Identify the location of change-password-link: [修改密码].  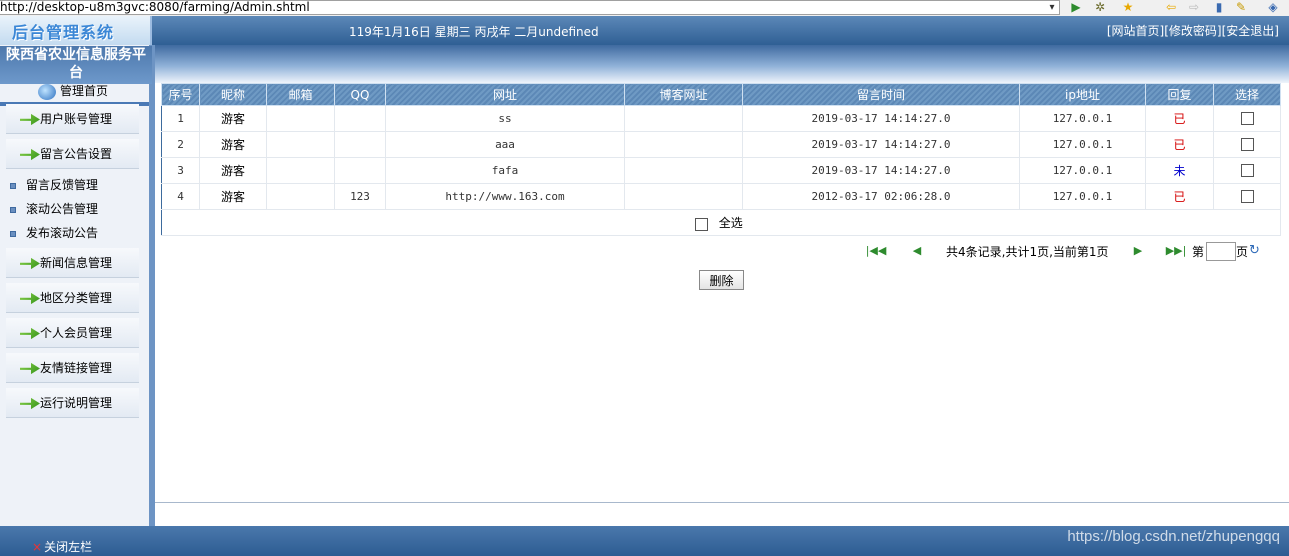
(1192, 31).